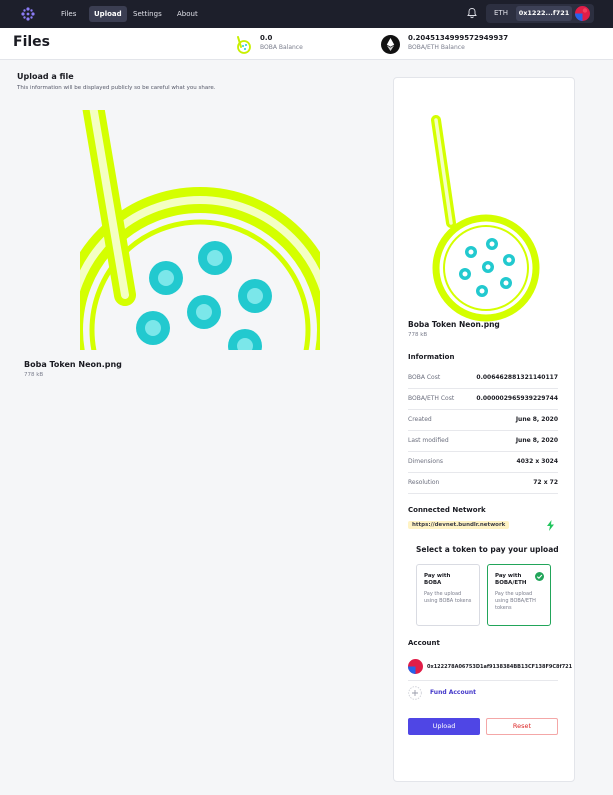 This screenshot has height=795, width=613. What do you see at coordinates (537, 461) in the screenshot?
I see `info-value: 4032 x 3024` at bounding box center [537, 461].